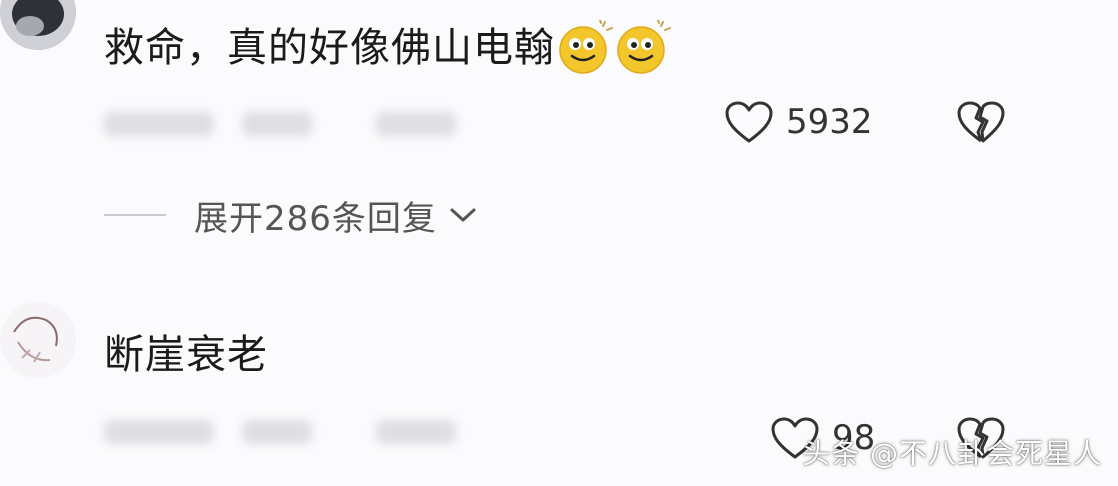 Image resolution: width=1118 pixels, height=486 pixels. Describe the element at coordinates (952, 453) in the screenshot. I see `watermark: 头条 @不八卦会死星人` at that location.